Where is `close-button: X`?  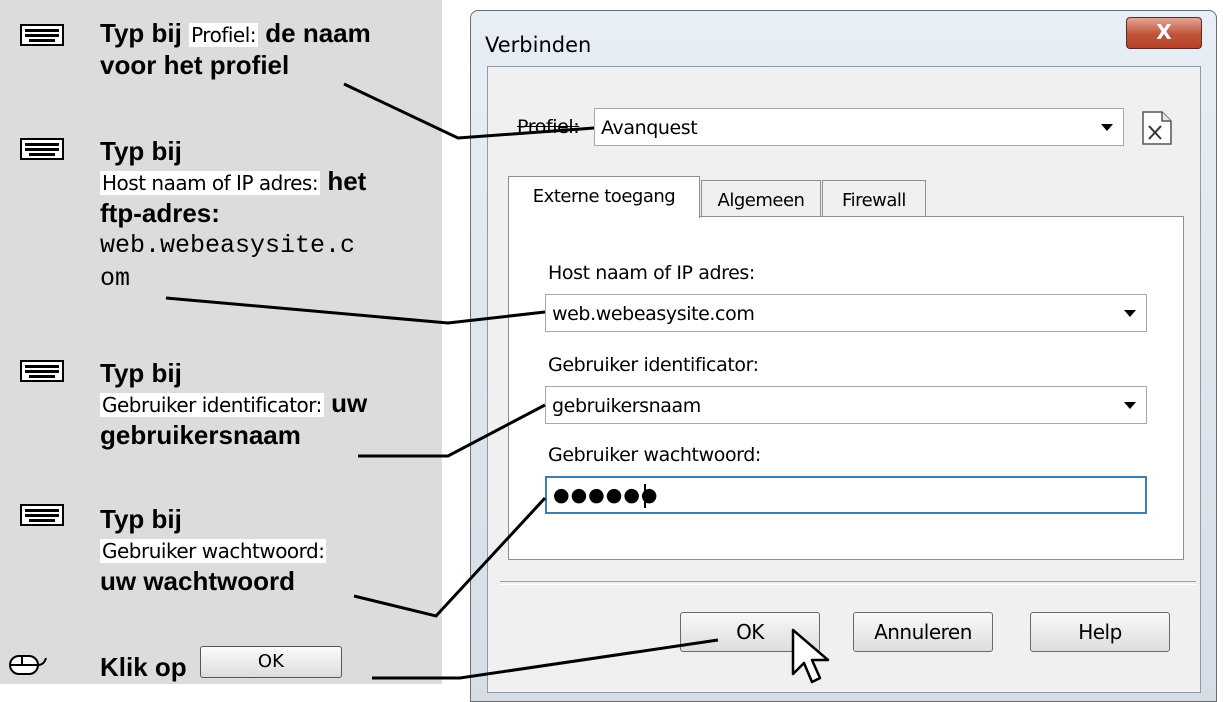
close-button: X is located at coordinates (1164, 33).